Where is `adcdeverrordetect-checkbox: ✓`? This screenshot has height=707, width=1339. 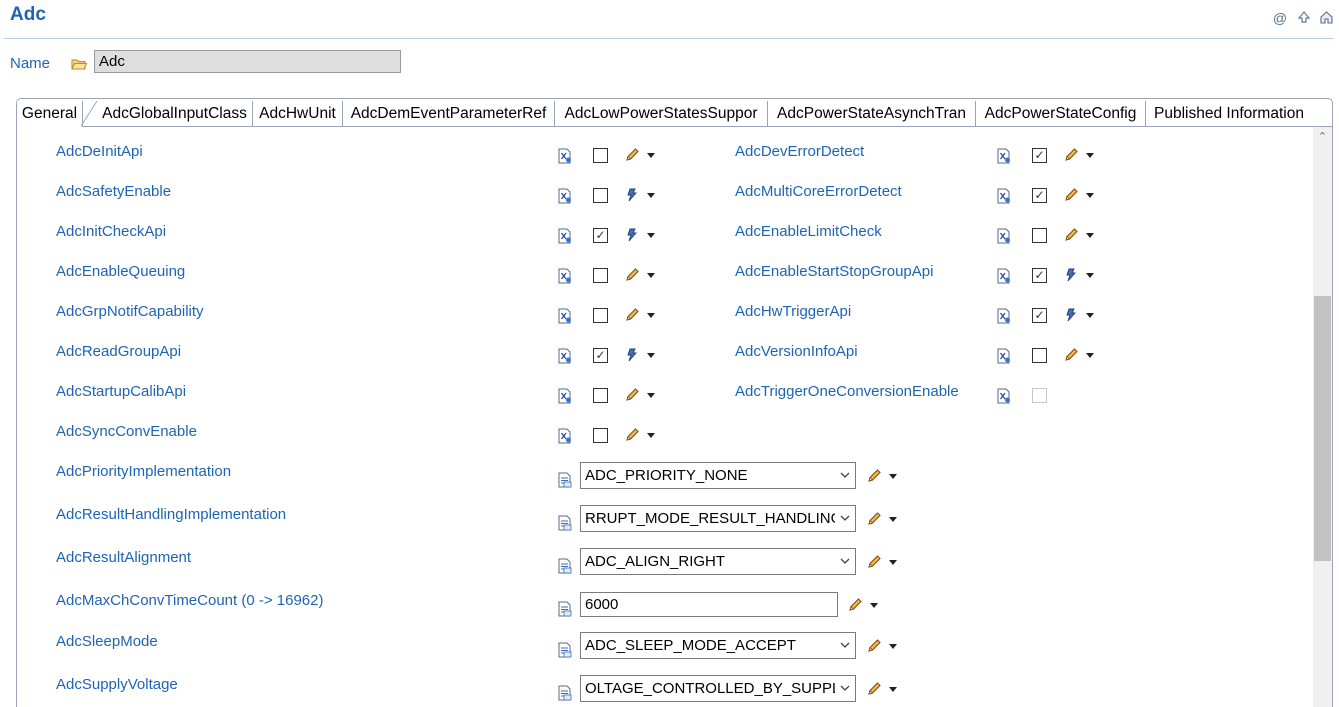
adcdeverrordetect-checkbox: ✓ is located at coordinates (1039, 155).